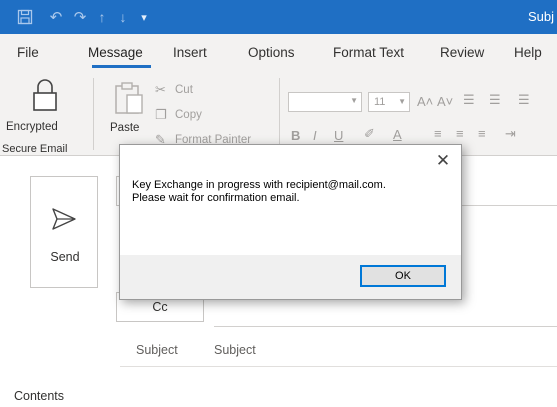 Image resolution: width=557 pixels, height=407 pixels. What do you see at coordinates (115, 52) in the screenshot?
I see `tab-message: Message` at bounding box center [115, 52].